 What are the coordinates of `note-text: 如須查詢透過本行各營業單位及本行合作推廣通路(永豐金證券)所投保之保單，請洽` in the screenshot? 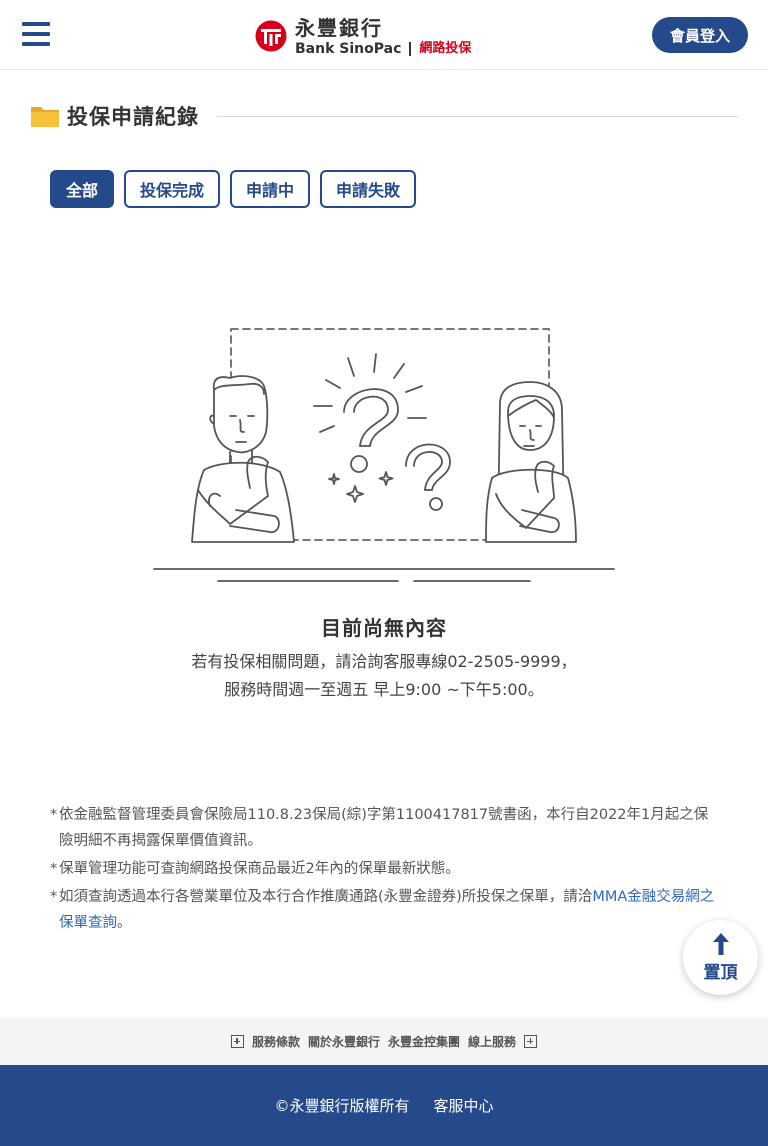 It's located at (326, 897).